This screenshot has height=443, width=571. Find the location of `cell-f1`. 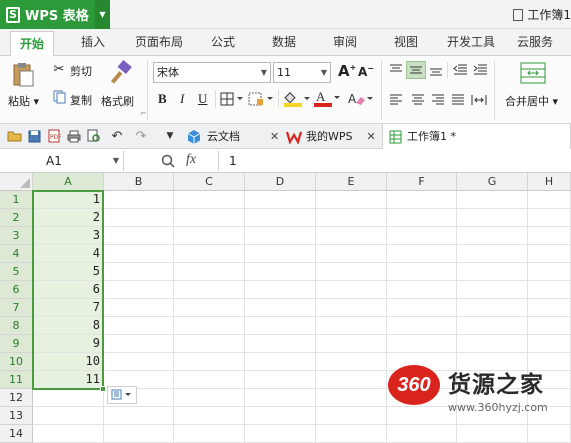

cell-f1 is located at coordinates (422, 200).